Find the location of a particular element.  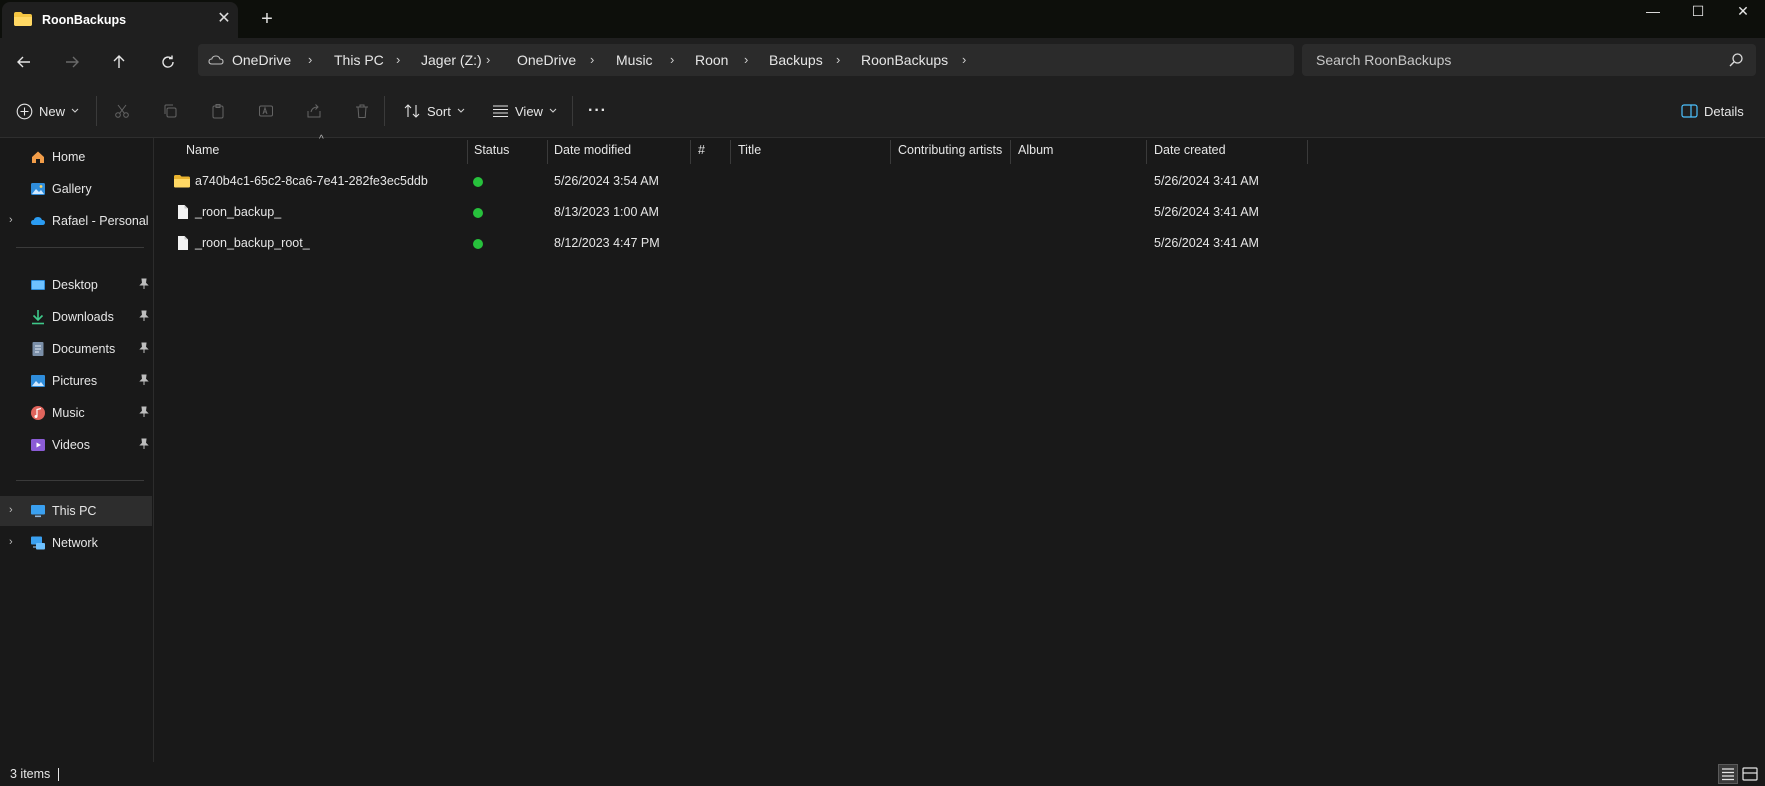

column-header-title: Title is located at coordinates (749, 151).